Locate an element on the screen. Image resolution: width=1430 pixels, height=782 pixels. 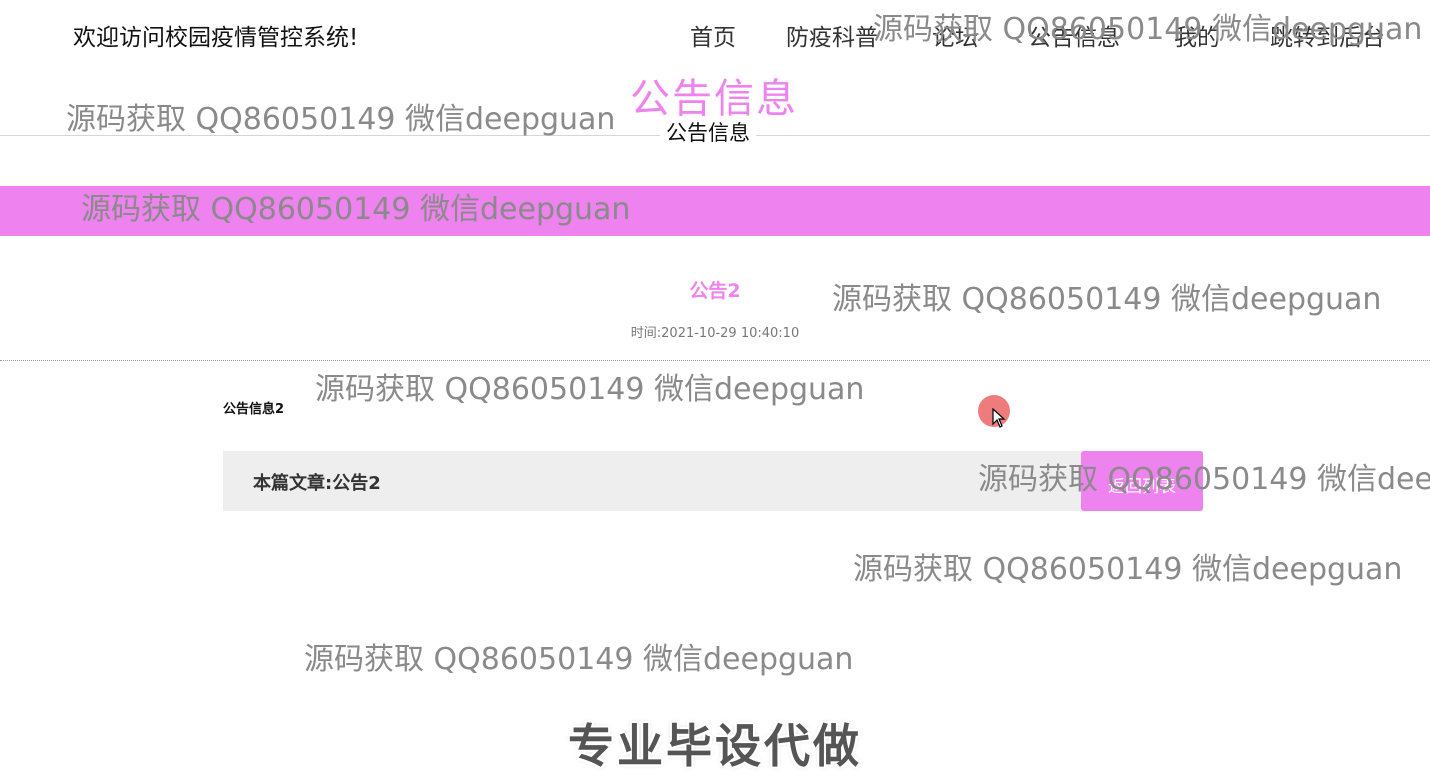
time-value: 2021-10-29 10:40:10 is located at coordinates (730, 333).